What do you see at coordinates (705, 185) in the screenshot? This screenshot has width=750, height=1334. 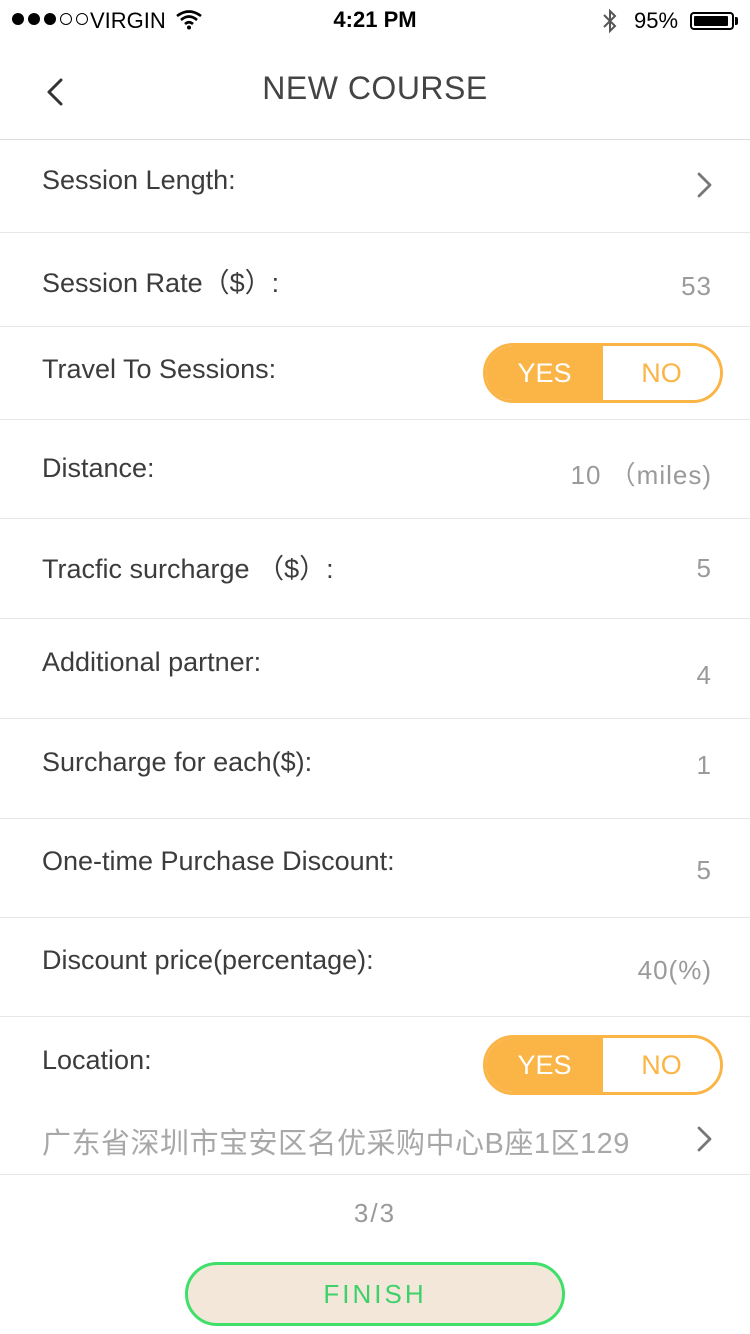 I see `session-length-chevron-icon` at bounding box center [705, 185].